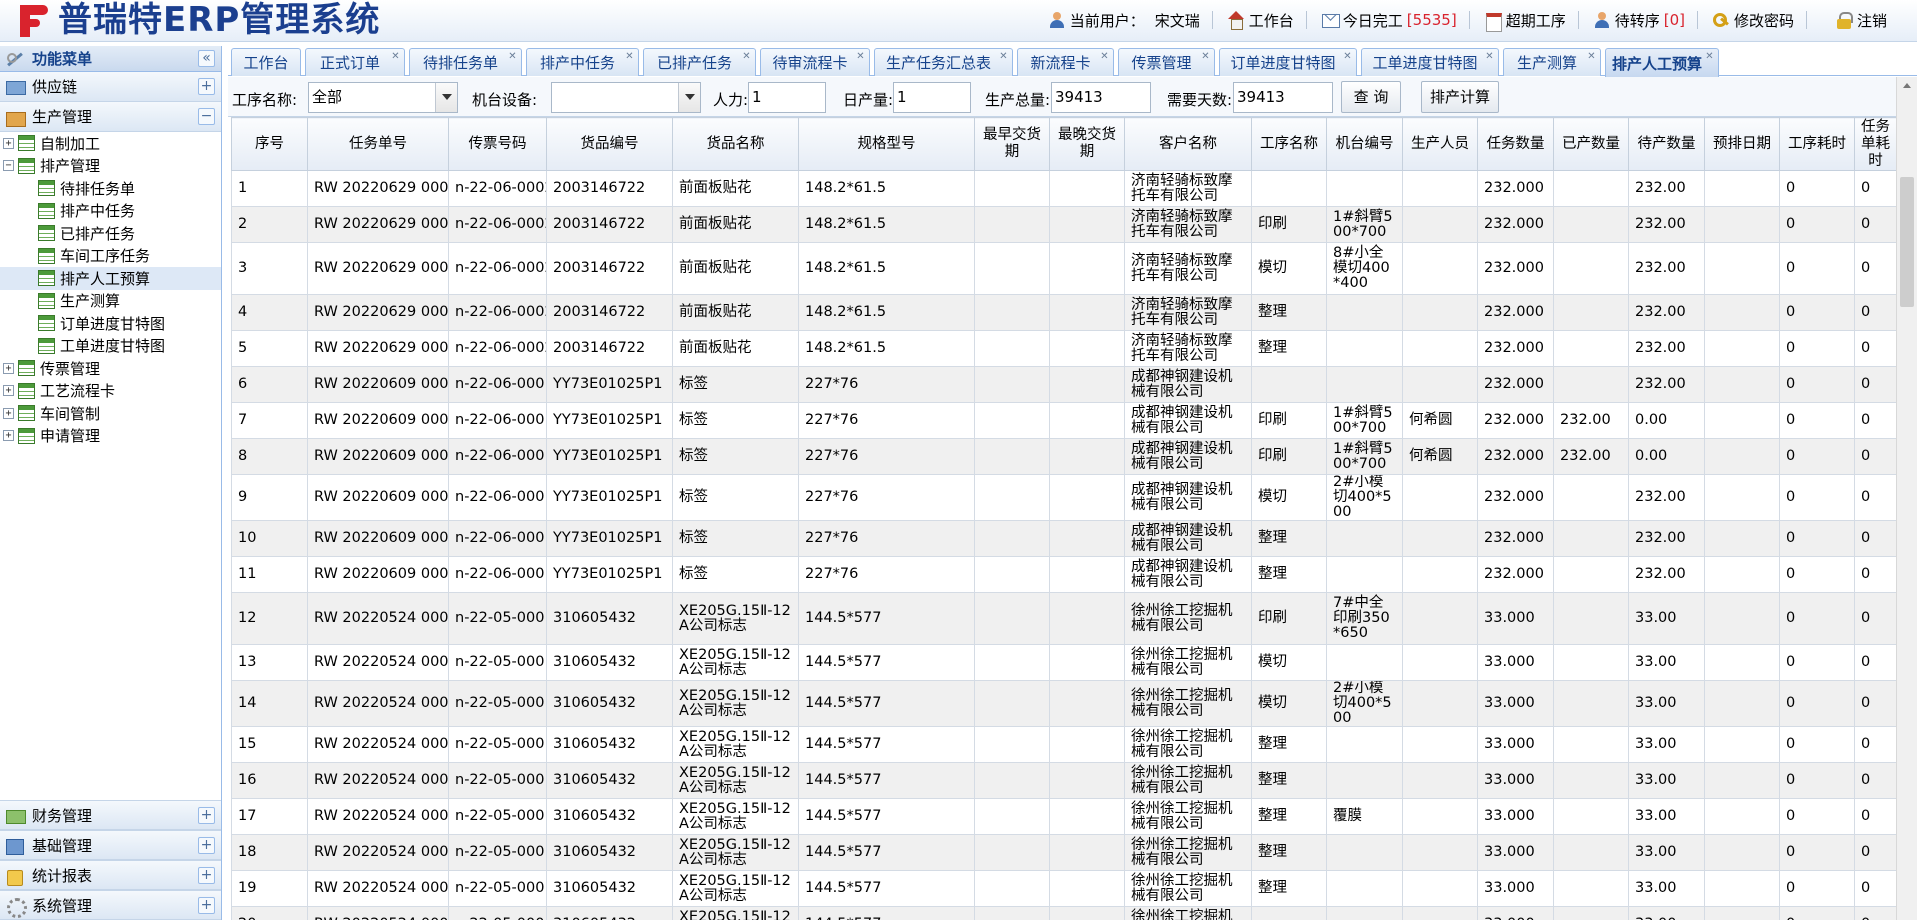 The width and height of the screenshot is (1917, 920). I want to click on change-password-link: 修改密码, so click(1753, 20).